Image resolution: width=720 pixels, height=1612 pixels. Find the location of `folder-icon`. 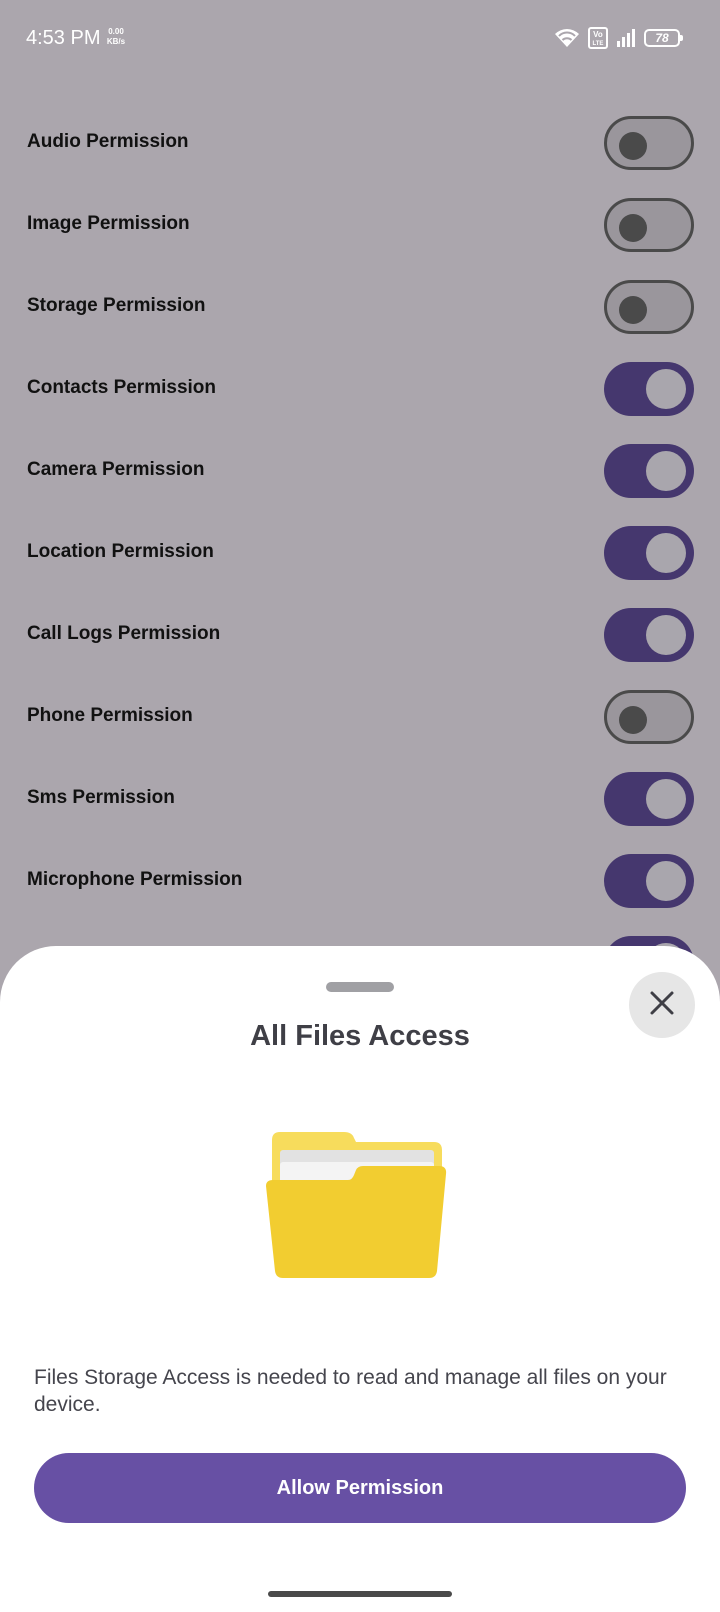

folder-icon is located at coordinates (357, 1207).